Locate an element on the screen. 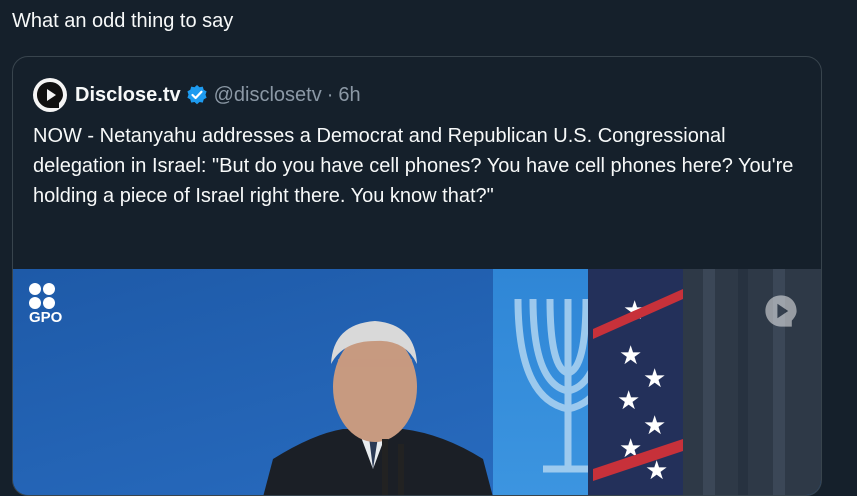 This screenshot has width=857, height=496. verified-badge-icon is located at coordinates (197, 95).